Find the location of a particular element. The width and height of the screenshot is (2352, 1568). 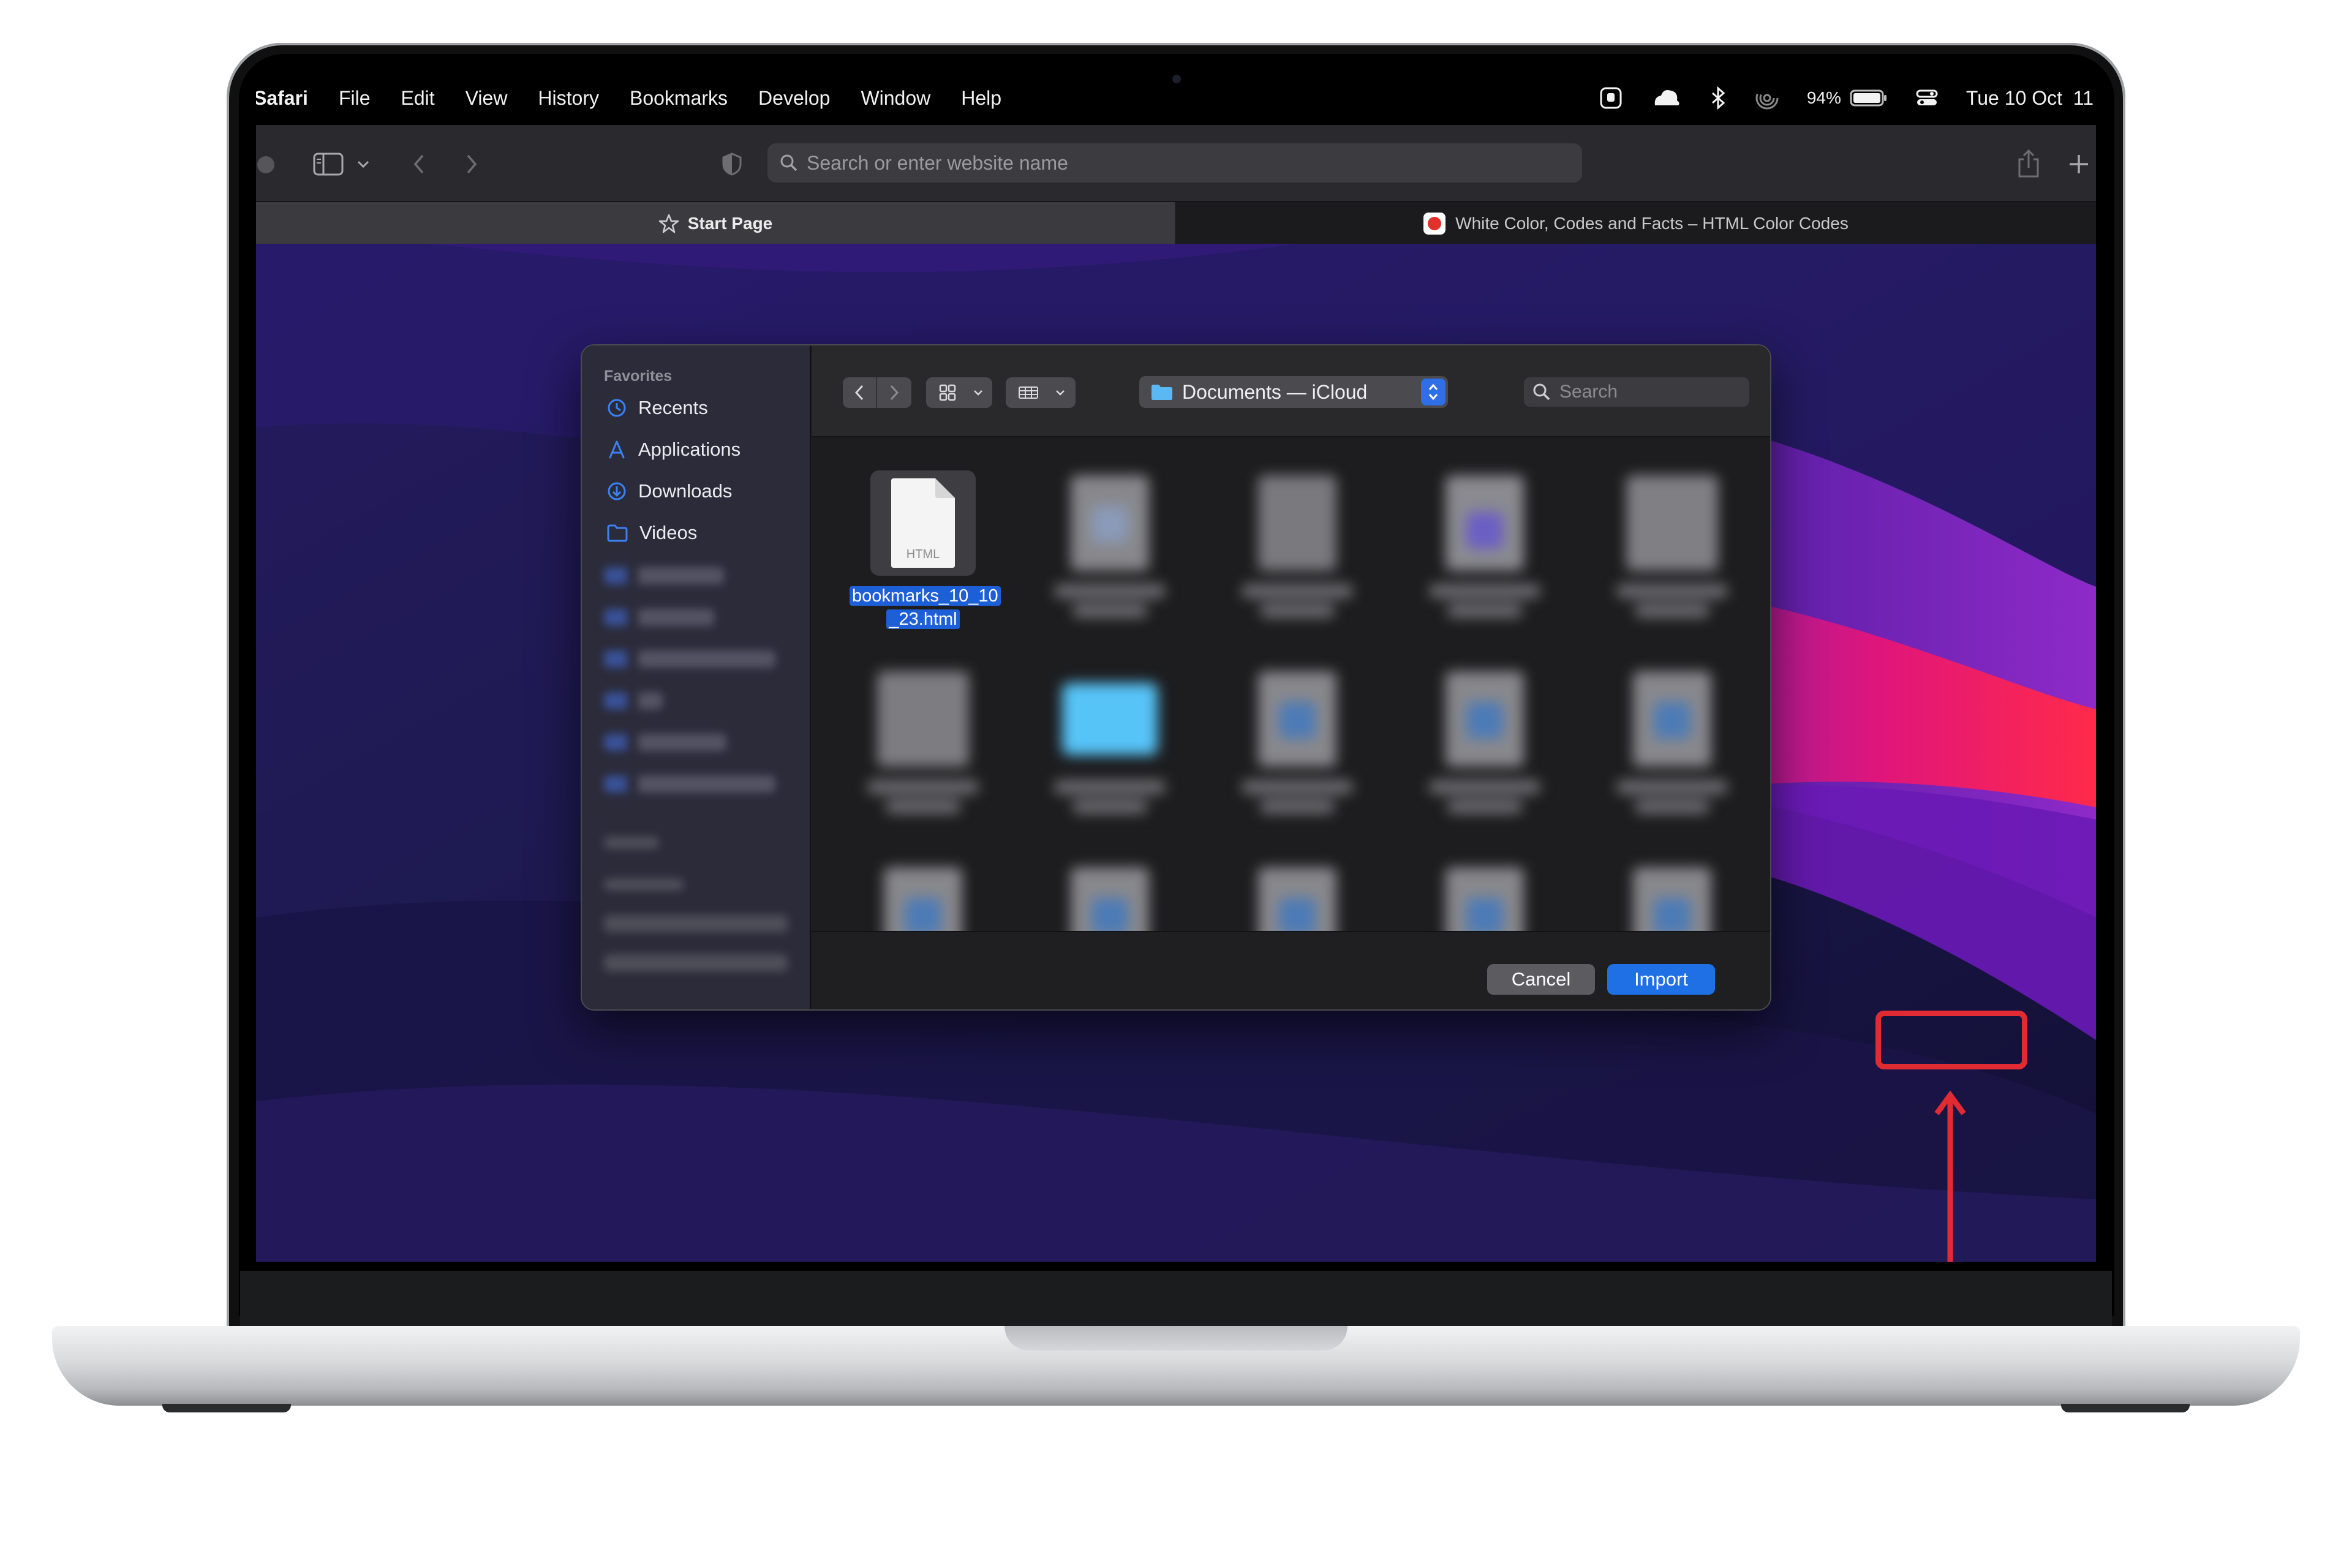

sidebar-item-label: Videos is located at coordinates (669, 532).